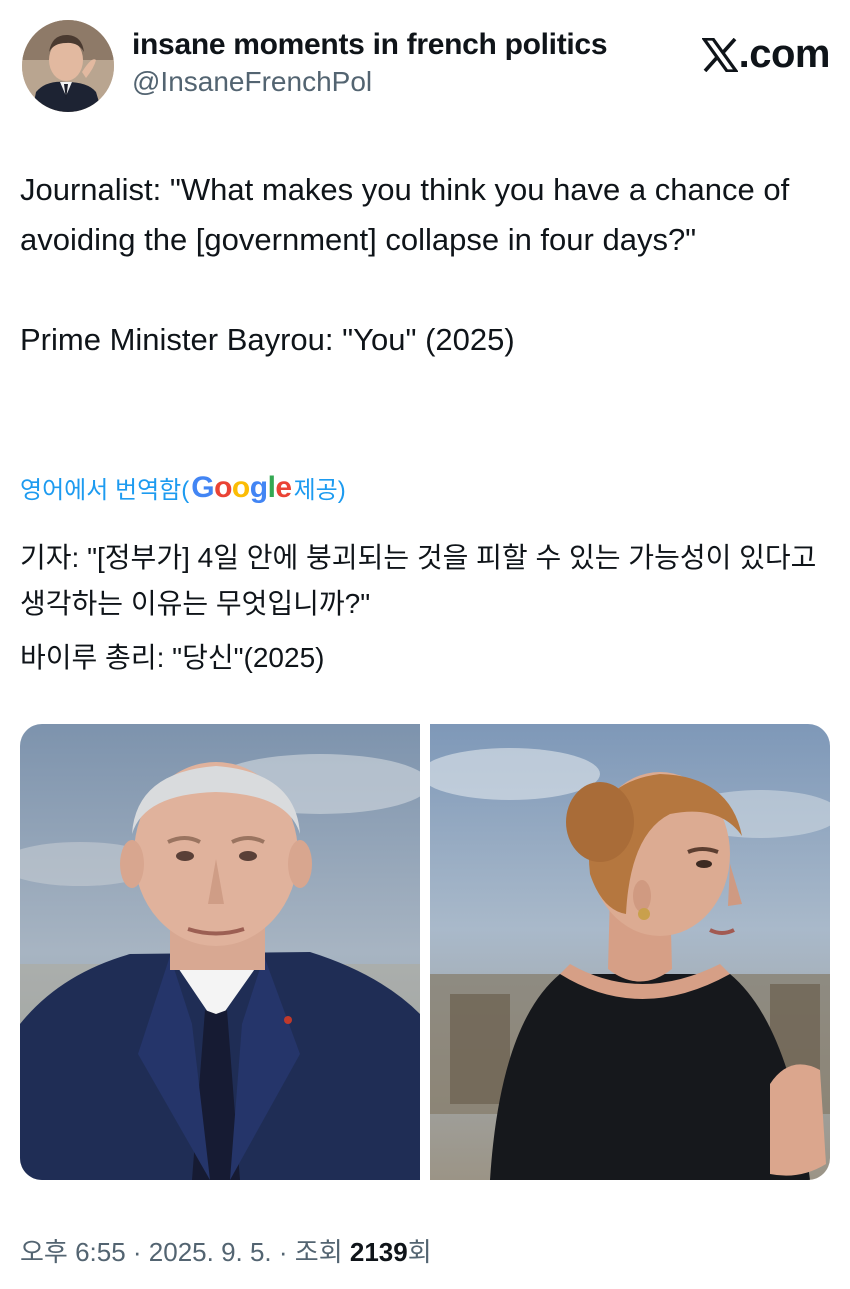 The width and height of the screenshot is (850, 1289). What do you see at coordinates (719, 54) in the screenshot?
I see `x-logo-icon` at bounding box center [719, 54].